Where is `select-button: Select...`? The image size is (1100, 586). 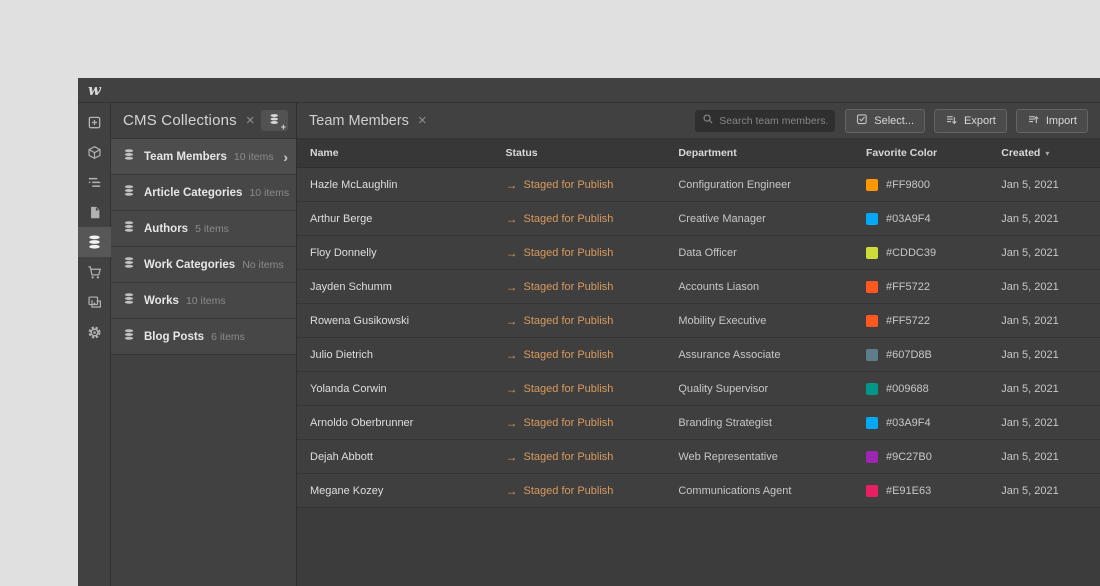
select-button: Select... is located at coordinates (885, 120).